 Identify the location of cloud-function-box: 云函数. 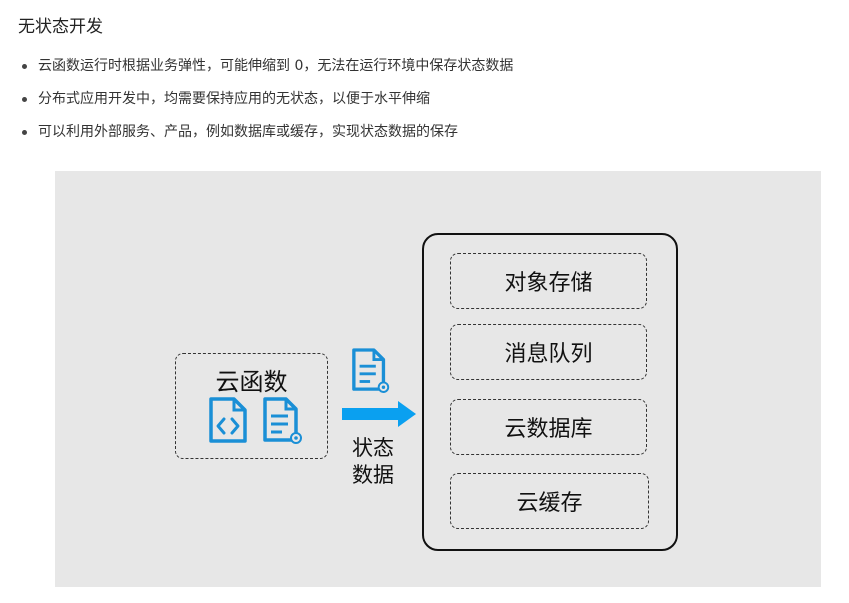
(251, 406).